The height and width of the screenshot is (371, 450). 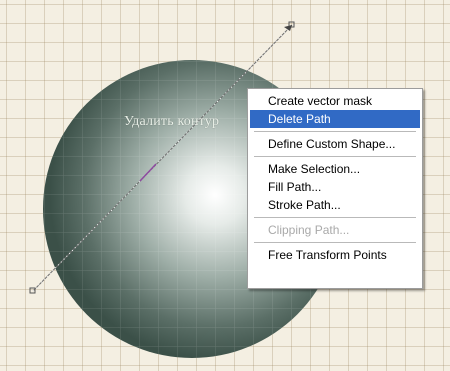 I want to click on caption-label: Удалить контур, so click(x=172, y=121).